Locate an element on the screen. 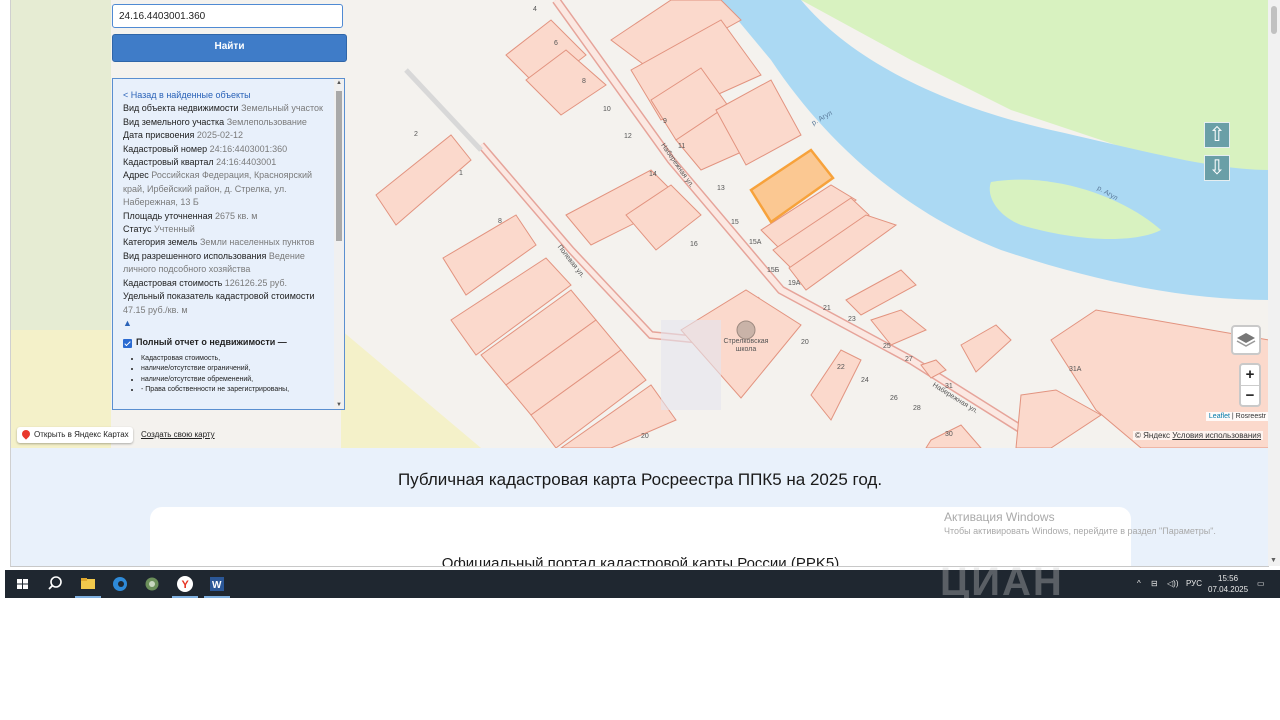 The width and height of the screenshot is (1280, 720). info-value: Учтенный is located at coordinates (174, 229).